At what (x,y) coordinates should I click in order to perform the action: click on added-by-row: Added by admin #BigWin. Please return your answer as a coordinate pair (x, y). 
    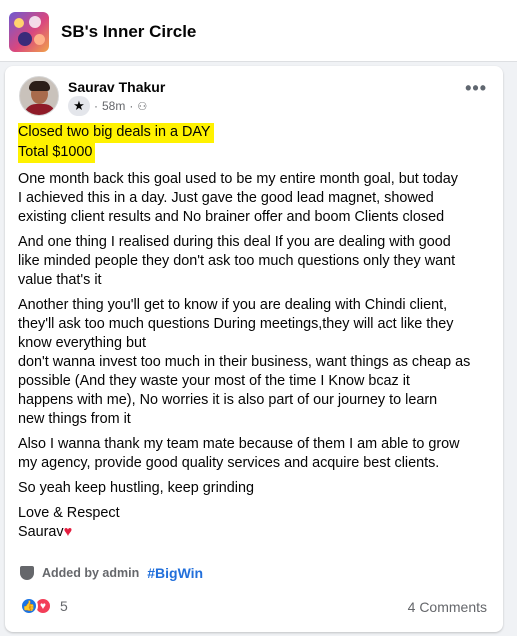
    Looking at the image, I should click on (111, 573).